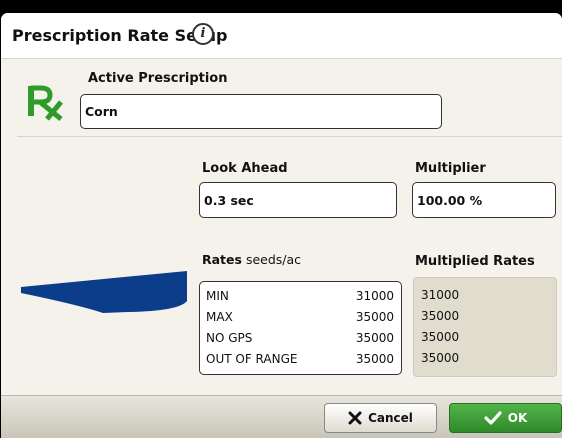 The width and height of the screenshot is (562, 438). What do you see at coordinates (217, 296) in the screenshot?
I see `rate-name: MIN` at bounding box center [217, 296].